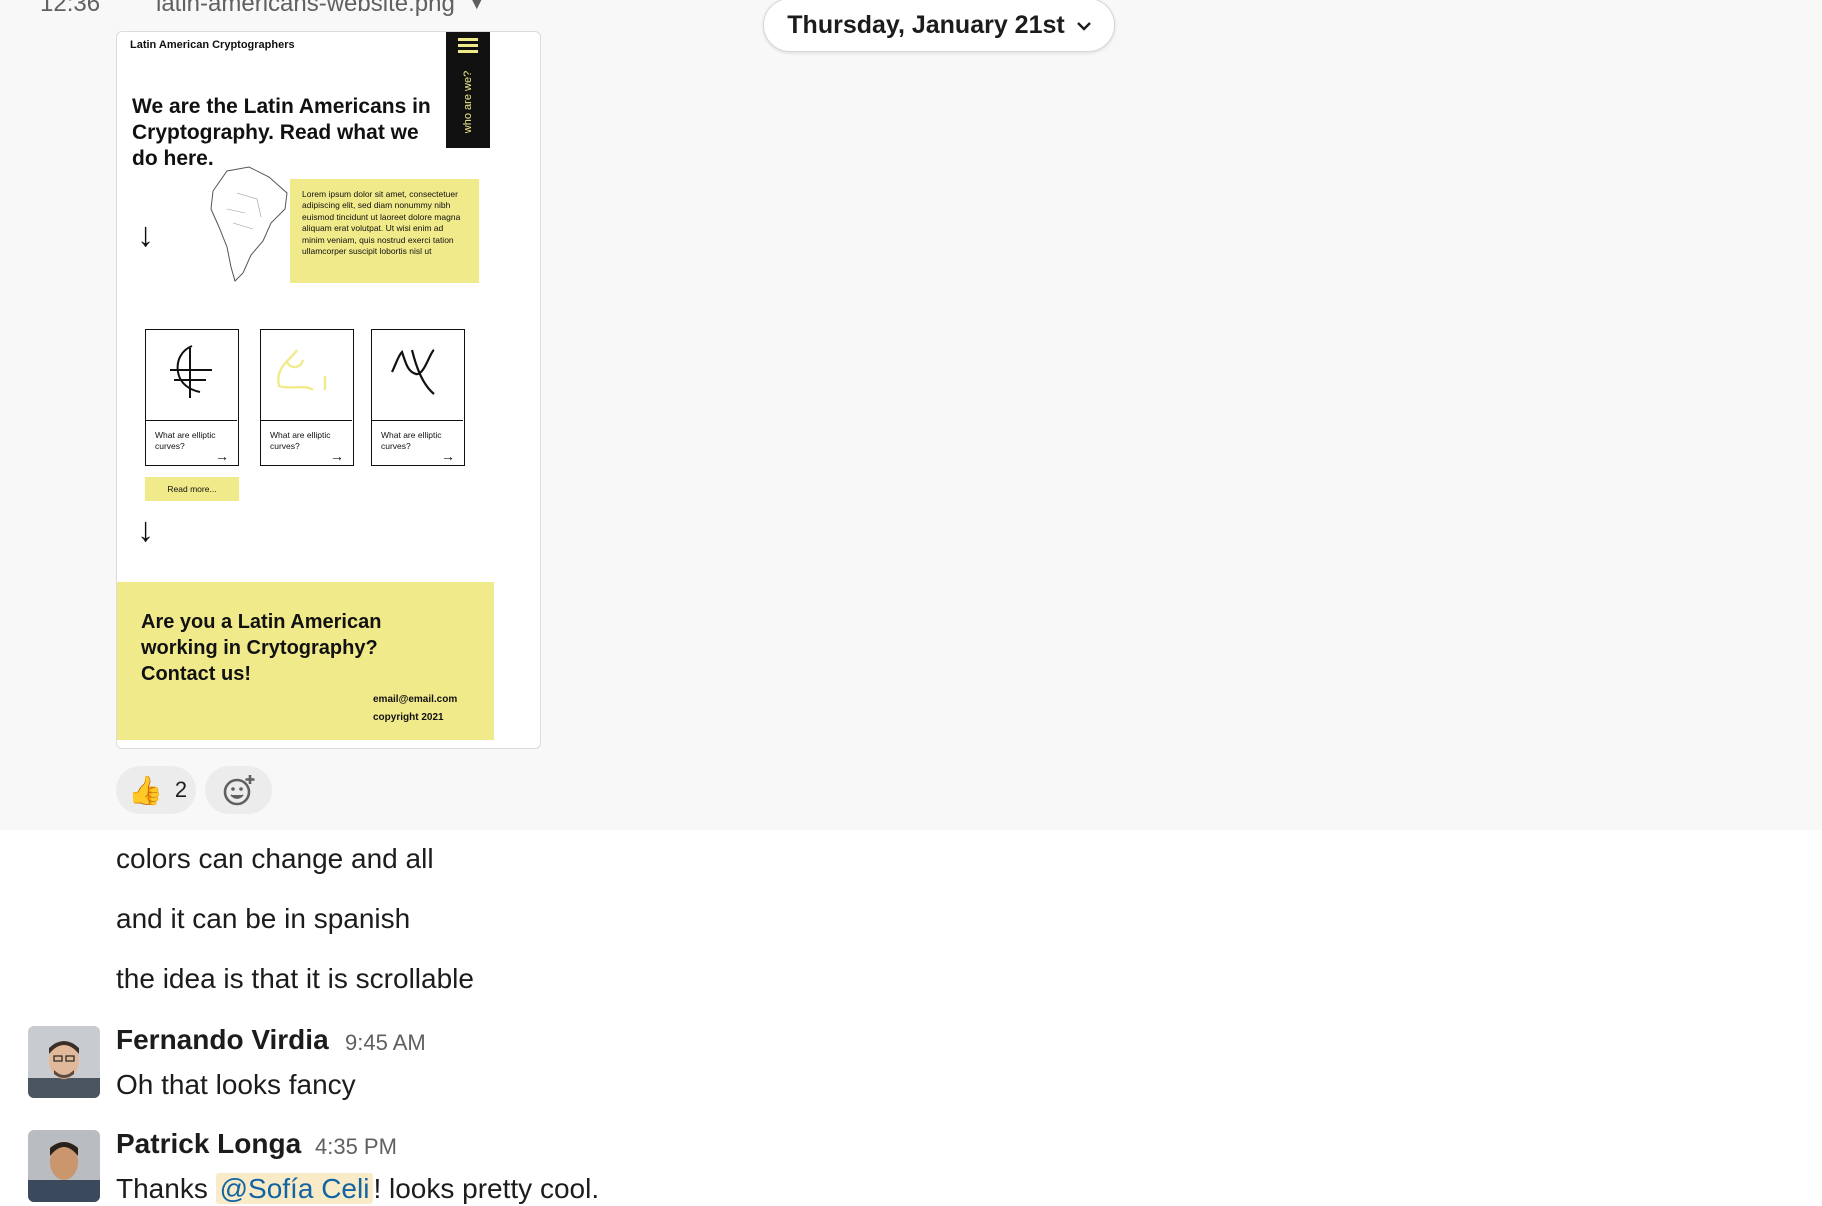 The height and width of the screenshot is (1206, 1822). What do you see at coordinates (294, 1188) in the screenshot?
I see `user-mention: @Sofía Celi` at bounding box center [294, 1188].